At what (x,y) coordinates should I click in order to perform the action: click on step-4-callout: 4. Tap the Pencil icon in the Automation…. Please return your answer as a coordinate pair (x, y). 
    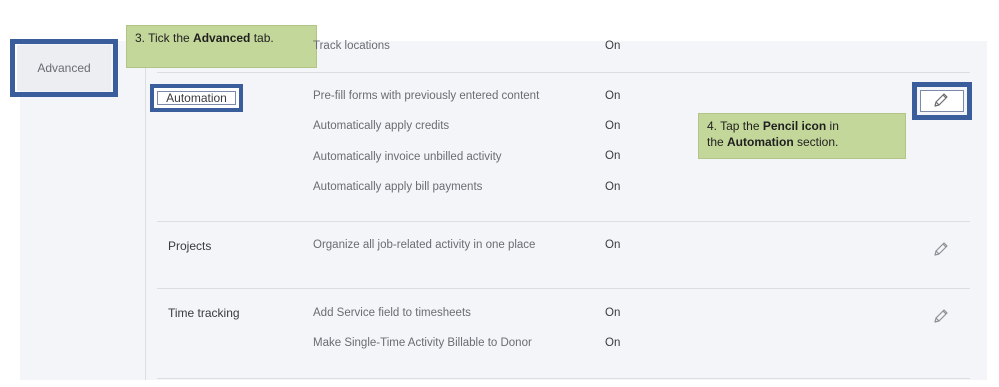
    Looking at the image, I should click on (802, 136).